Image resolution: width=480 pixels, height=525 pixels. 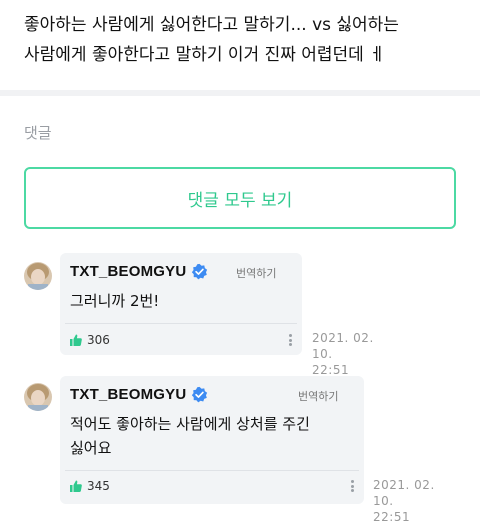 What do you see at coordinates (240, 198) in the screenshot?
I see `view-all-comments-button: 댓글 모두 보기` at bounding box center [240, 198].